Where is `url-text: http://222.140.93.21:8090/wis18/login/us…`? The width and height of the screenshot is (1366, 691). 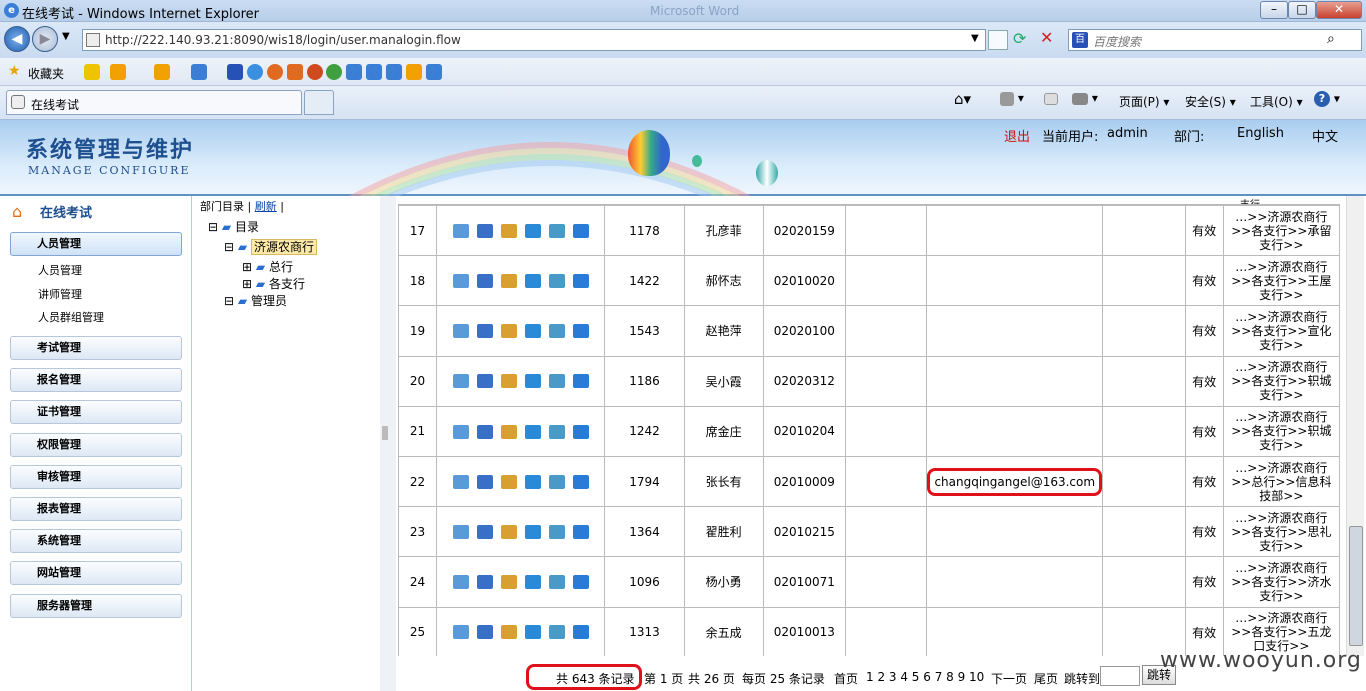 url-text: http://222.140.93.21:8090/wis18/login/us… is located at coordinates (283, 40).